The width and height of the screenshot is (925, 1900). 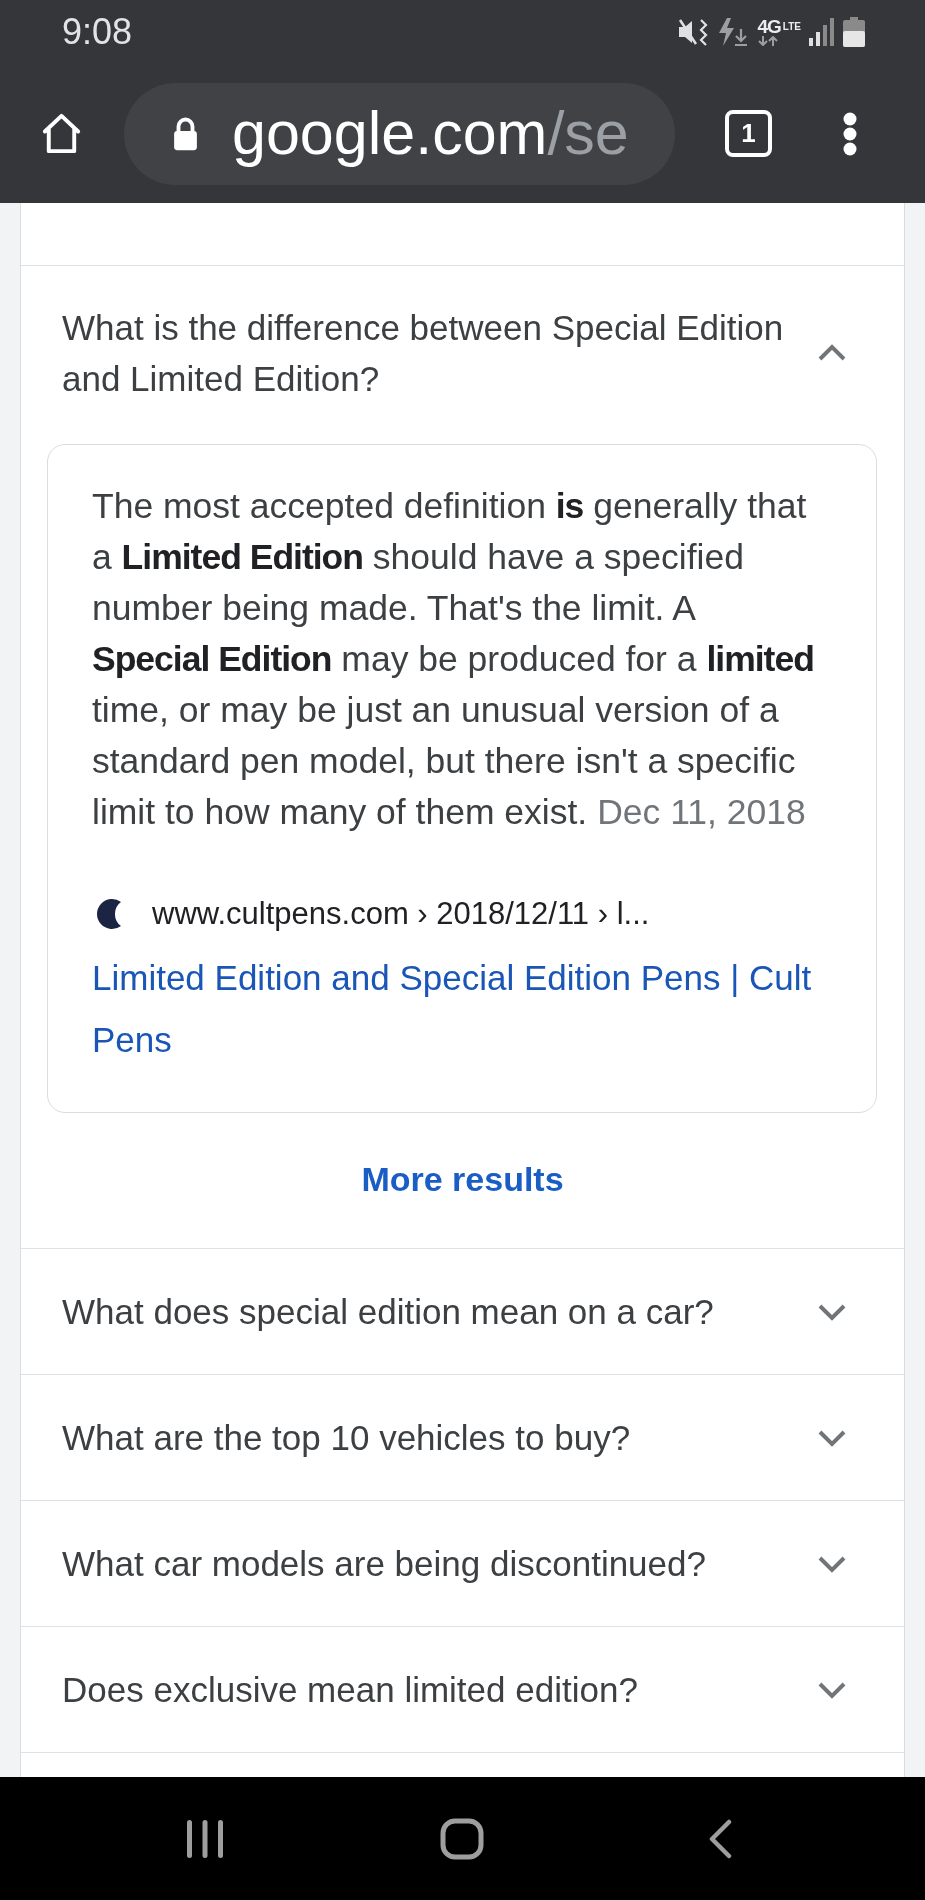 I want to click on data-arrows-icon, so click(x=768, y=41).